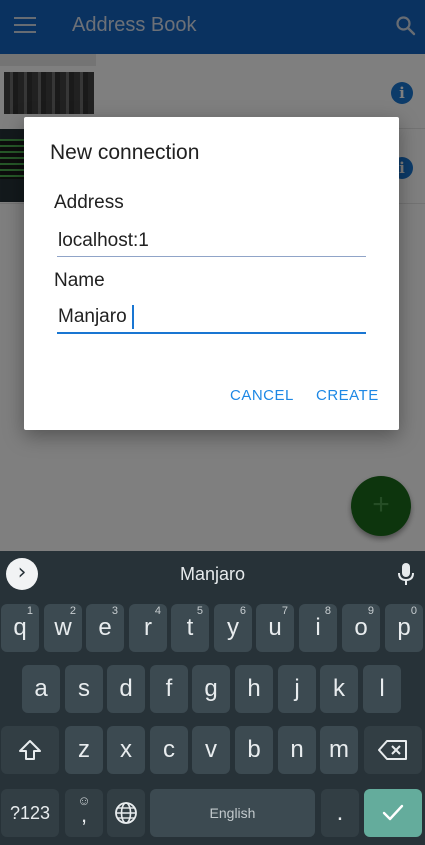 The image size is (425, 845). What do you see at coordinates (297, 750) in the screenshot?
I see `key-n: n` at bounding box center [297, 750].